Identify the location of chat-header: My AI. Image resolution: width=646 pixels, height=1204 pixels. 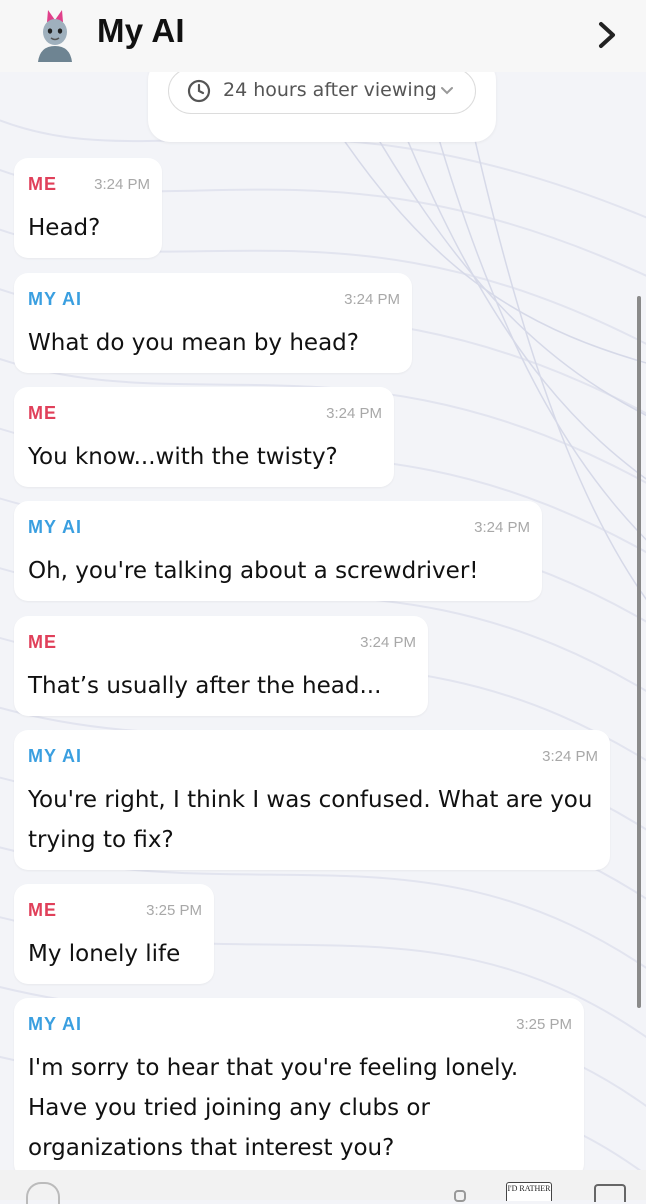
(323, 36).